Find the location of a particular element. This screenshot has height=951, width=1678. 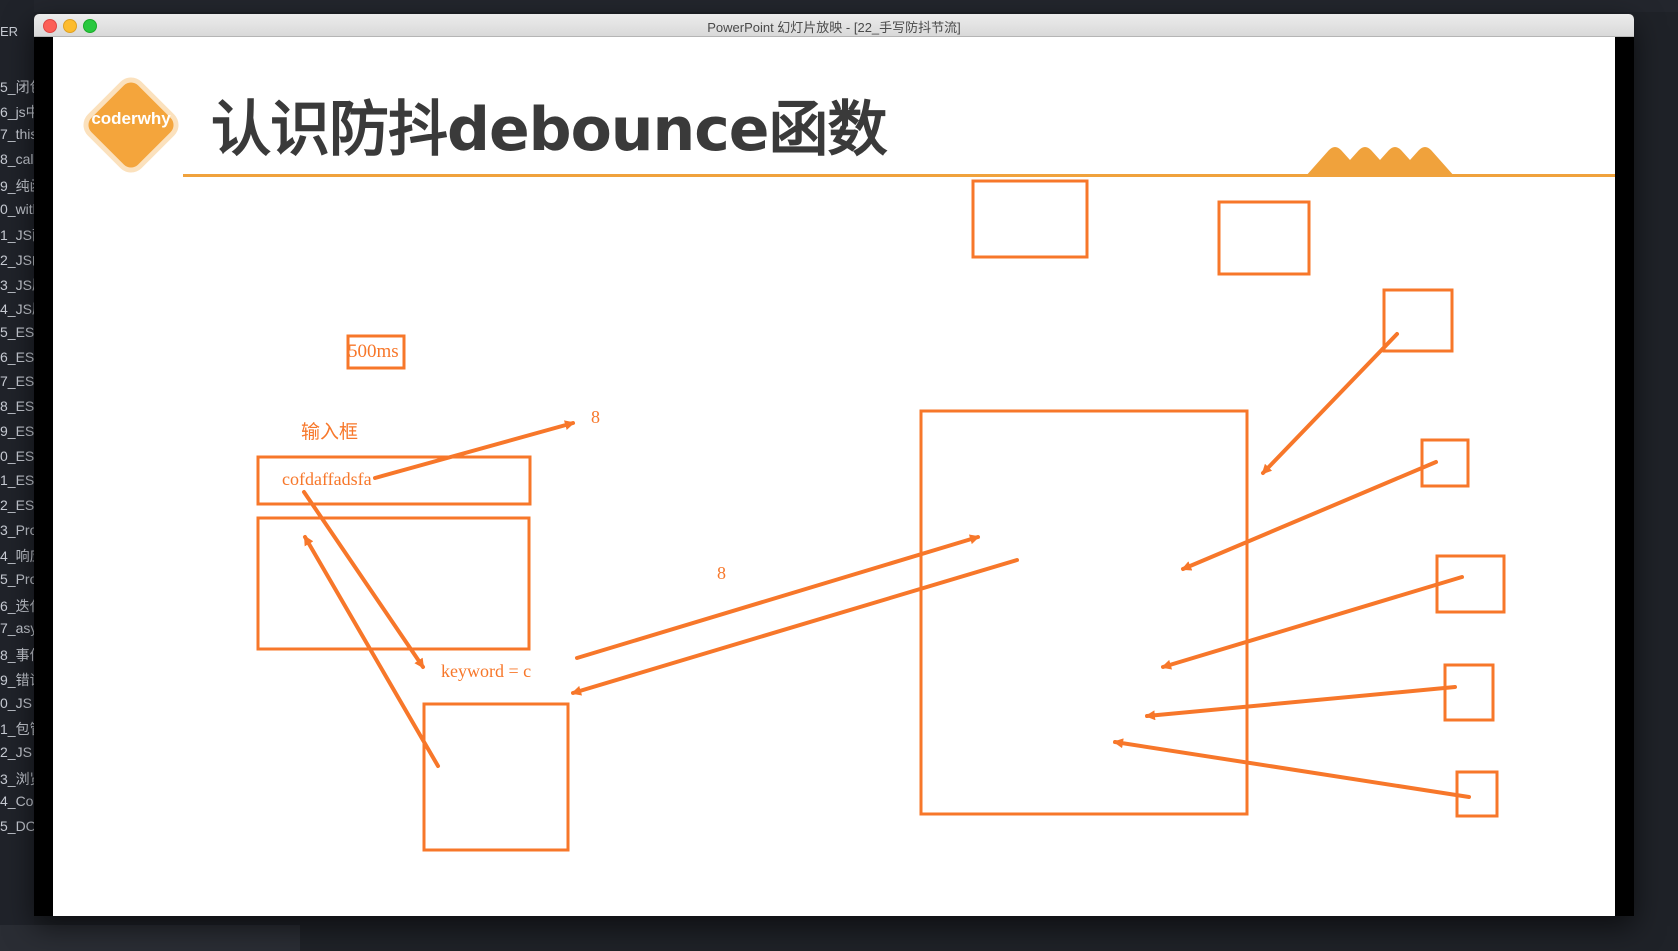

timer-label: 500ms is located at coordinates (373, 351).